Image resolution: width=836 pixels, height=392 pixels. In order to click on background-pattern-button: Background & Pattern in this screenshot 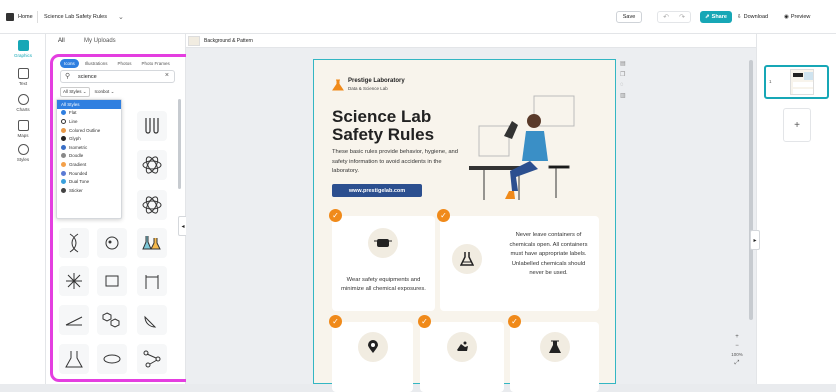, I will do `click(228, 41)`.